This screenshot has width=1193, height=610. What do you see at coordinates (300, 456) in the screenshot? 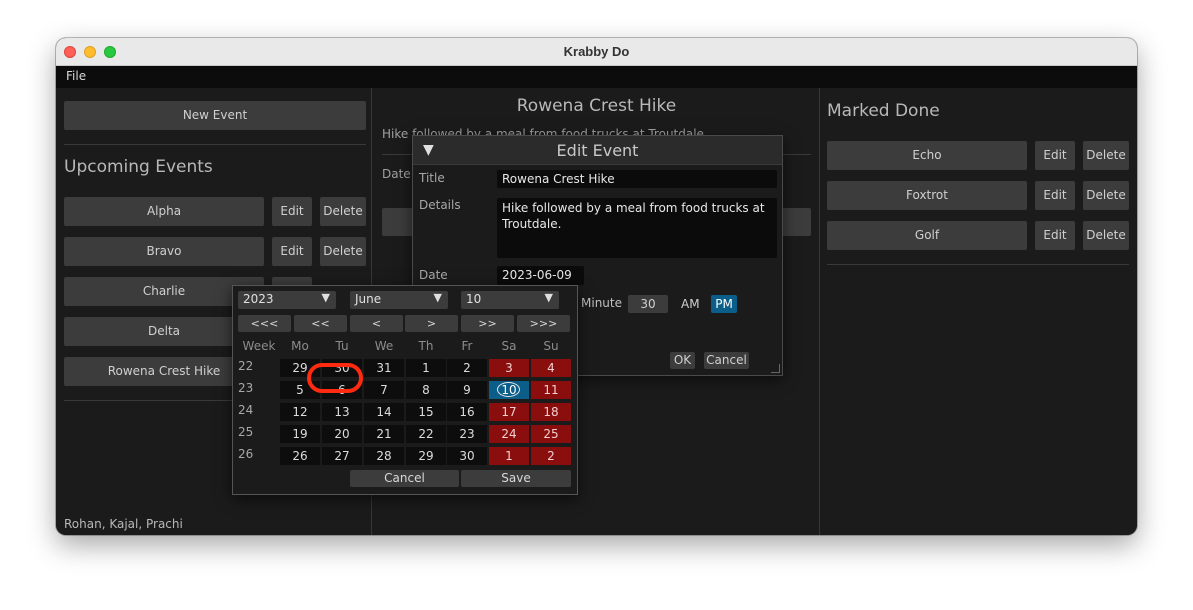
I see `calendar-day: 26` at bounding box center [300, 456].